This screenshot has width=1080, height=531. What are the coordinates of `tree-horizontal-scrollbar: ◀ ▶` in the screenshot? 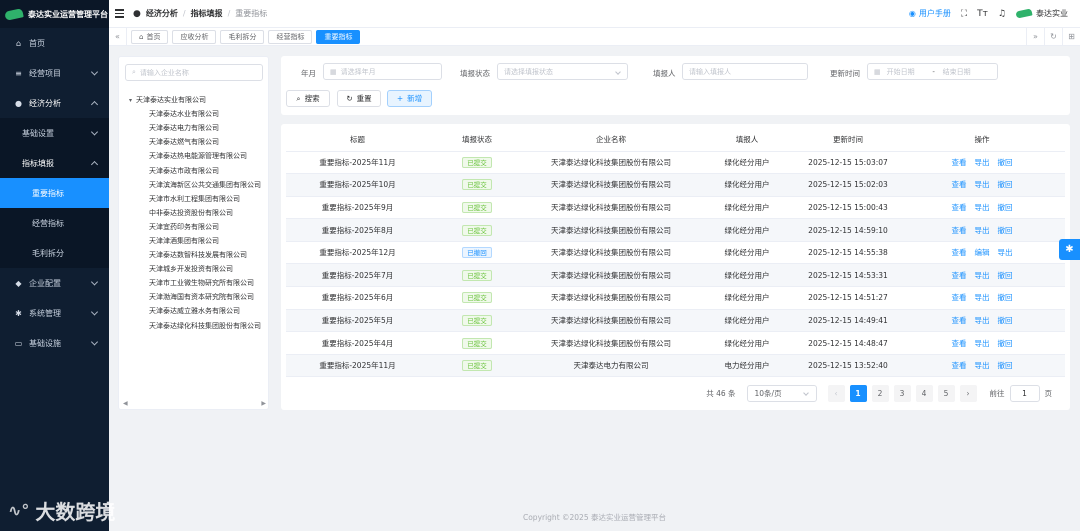 It's located at (194, 403).